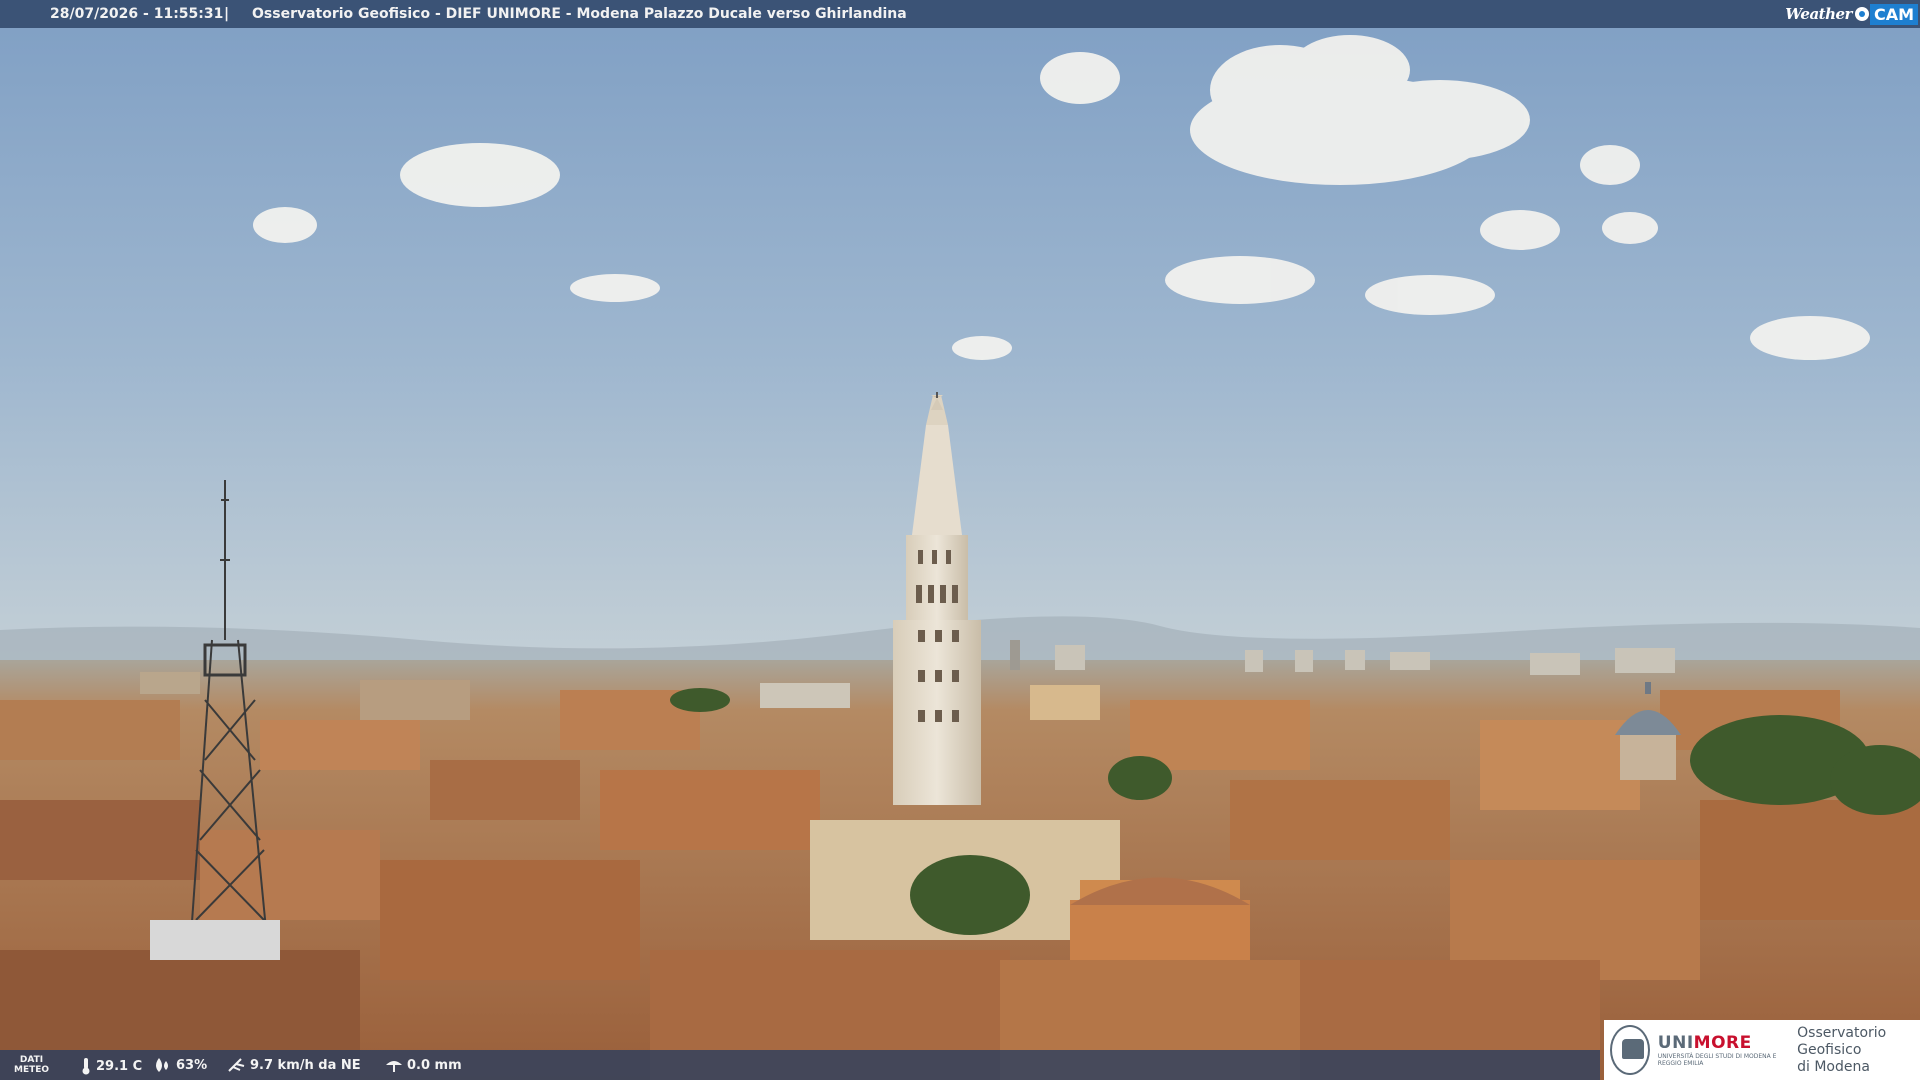 This screenshot has width=1920, height=1080. Describe the element at coordinates (1818, 14) in the screenshot. I see `brand-weather-text: Weather` at that location.